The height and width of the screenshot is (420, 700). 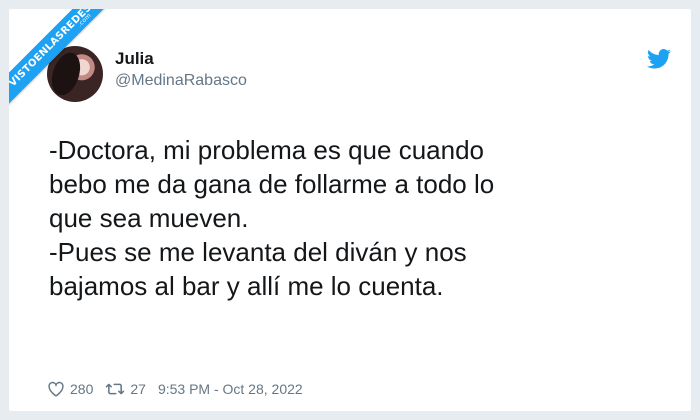 I want to click on tweet-meta: 280 27 9:53 PM - Oct 28, 2022, so click(x=175, y=389).